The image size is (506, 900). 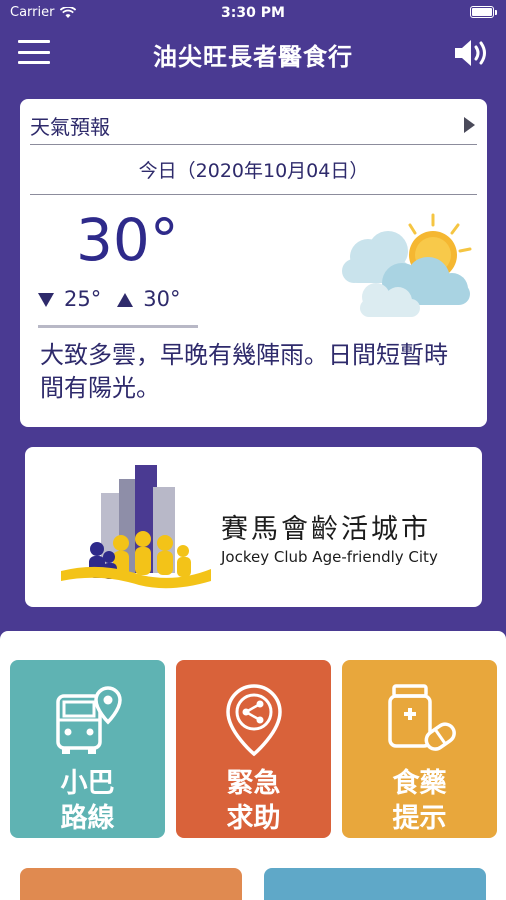 What do you see at coordinates (254, 720) in the screenshot?
I see `share-location-icon` at bounding box center [254, 720].